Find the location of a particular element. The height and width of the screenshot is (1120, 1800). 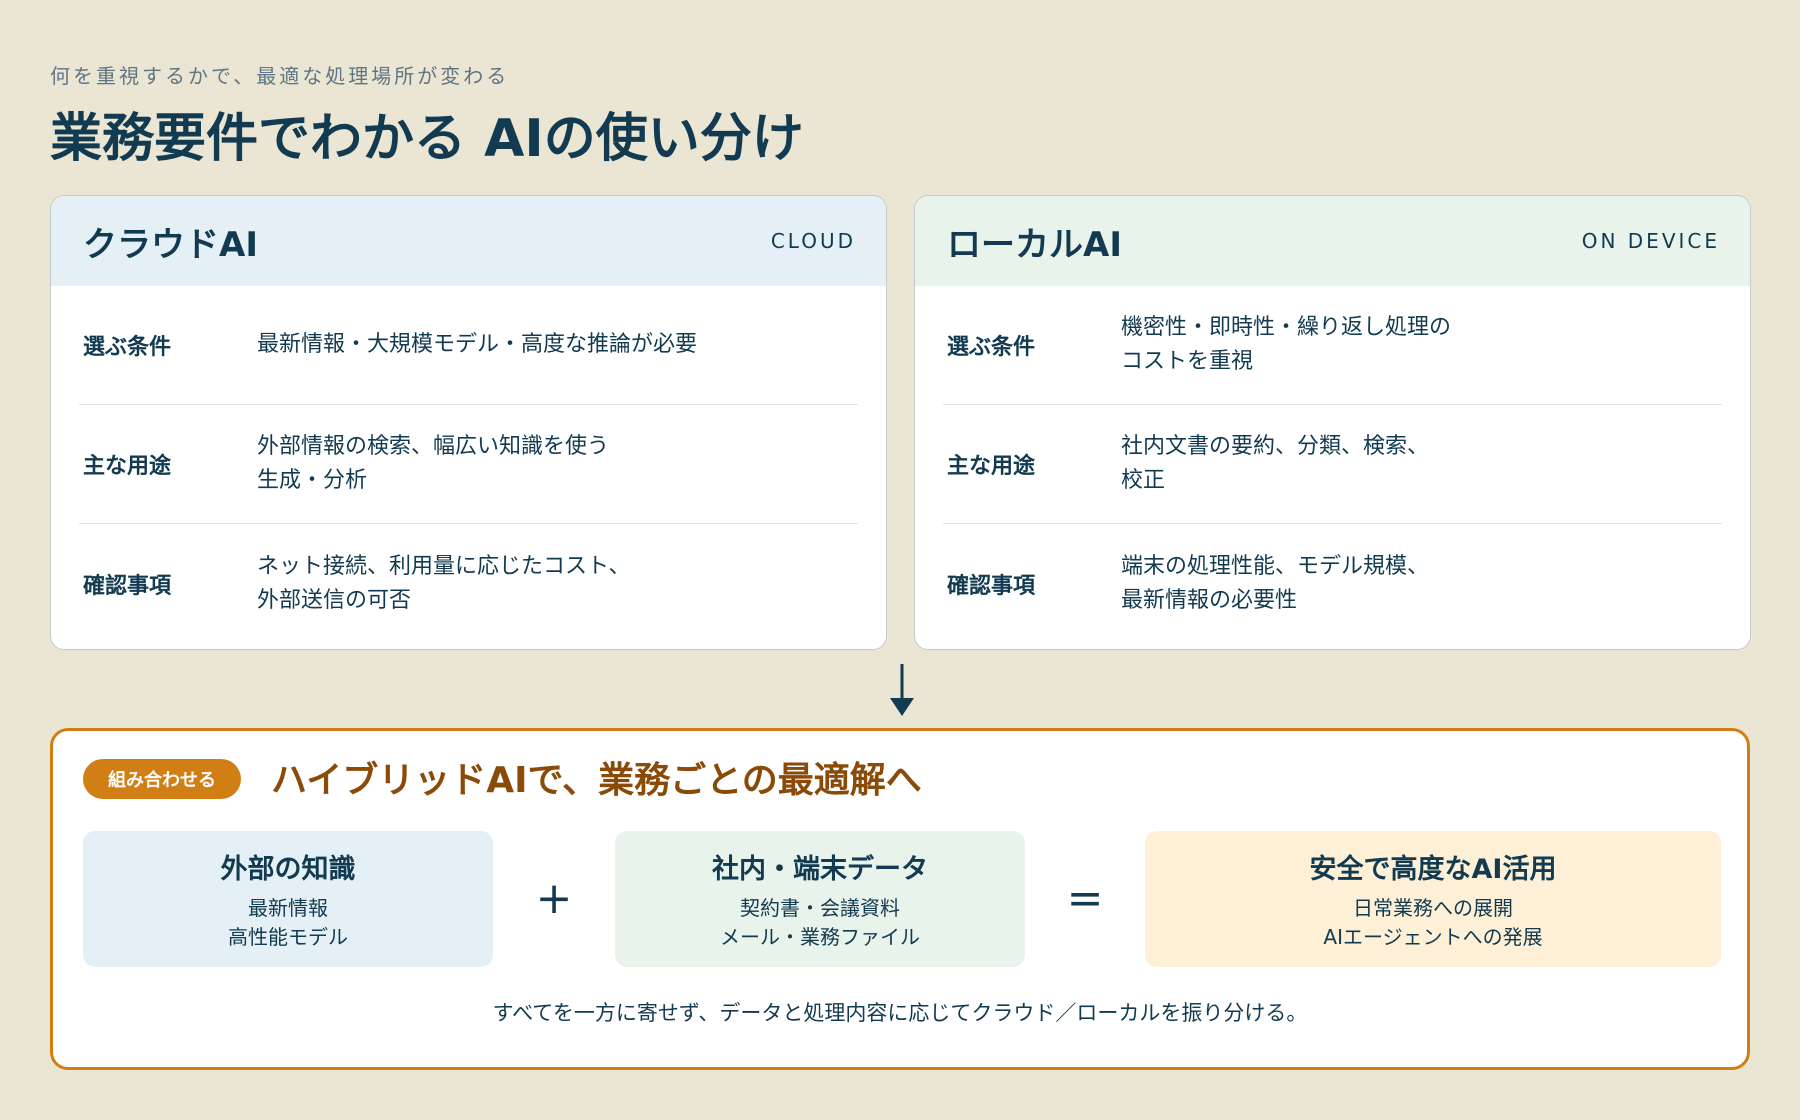

local-row-uses: 主な用途 社内文書の要約、分類、検索、 校正 is located at coordinates (1332, 464).